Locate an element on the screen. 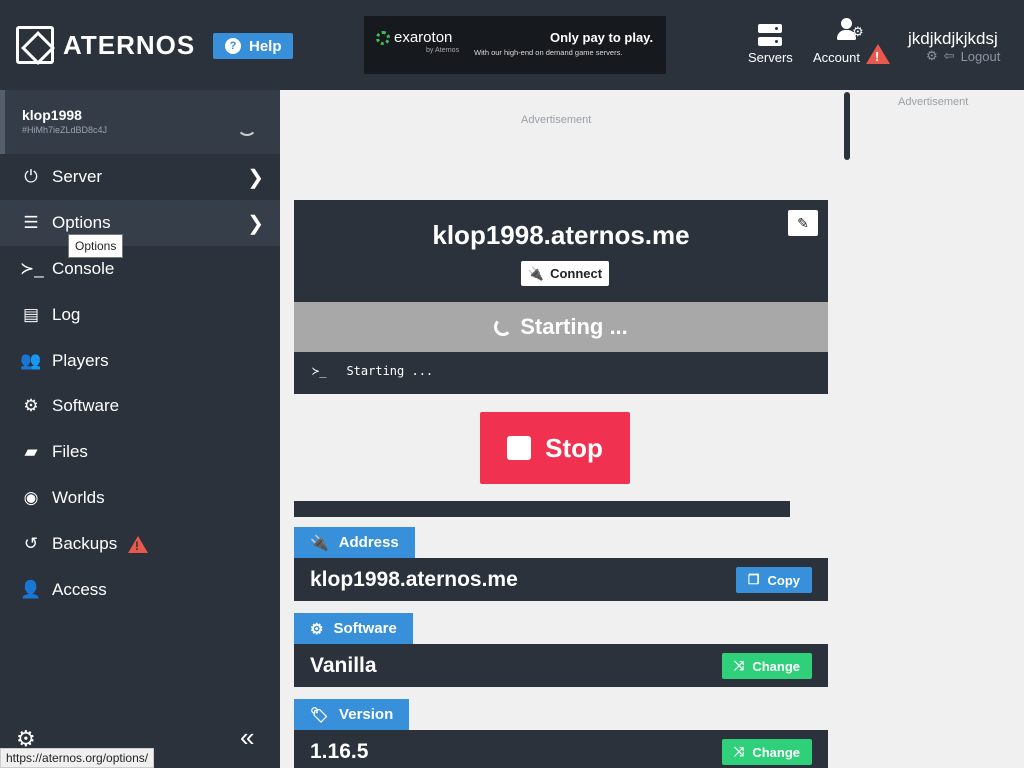  logo-text: ATERNOS is located at coordinates (129, 45).